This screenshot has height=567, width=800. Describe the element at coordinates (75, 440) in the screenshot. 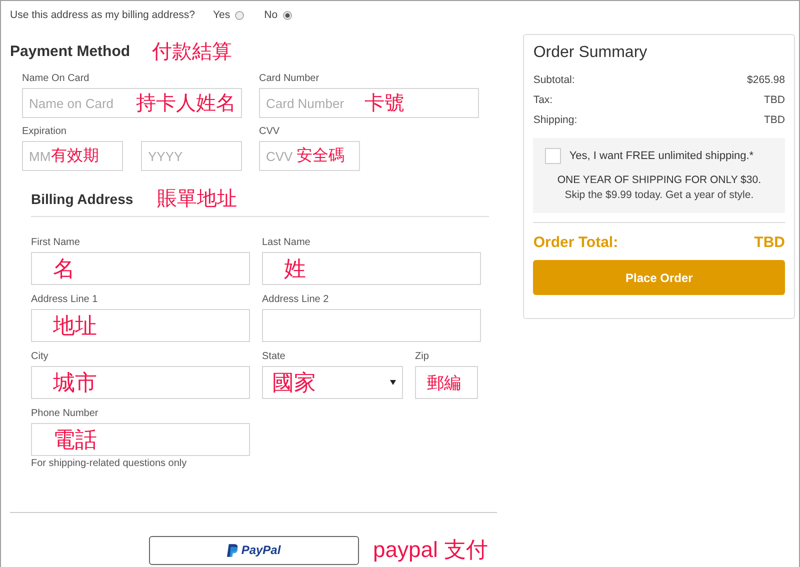

I see `annotation: 電話` at that location.